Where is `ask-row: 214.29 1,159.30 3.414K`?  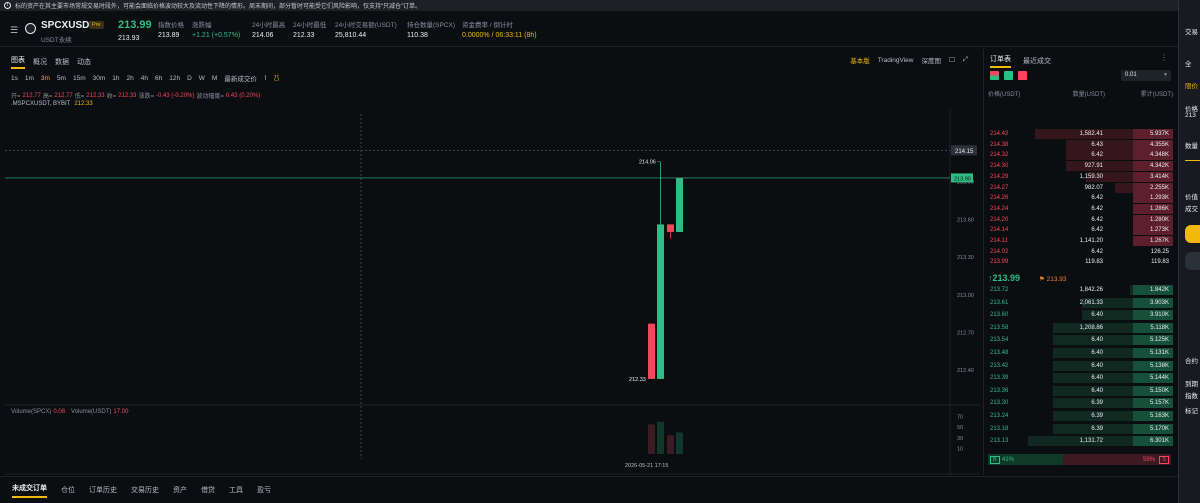 ask-row: 214.29 1,159.30 3.414K is located at coordinates (1079, 177).